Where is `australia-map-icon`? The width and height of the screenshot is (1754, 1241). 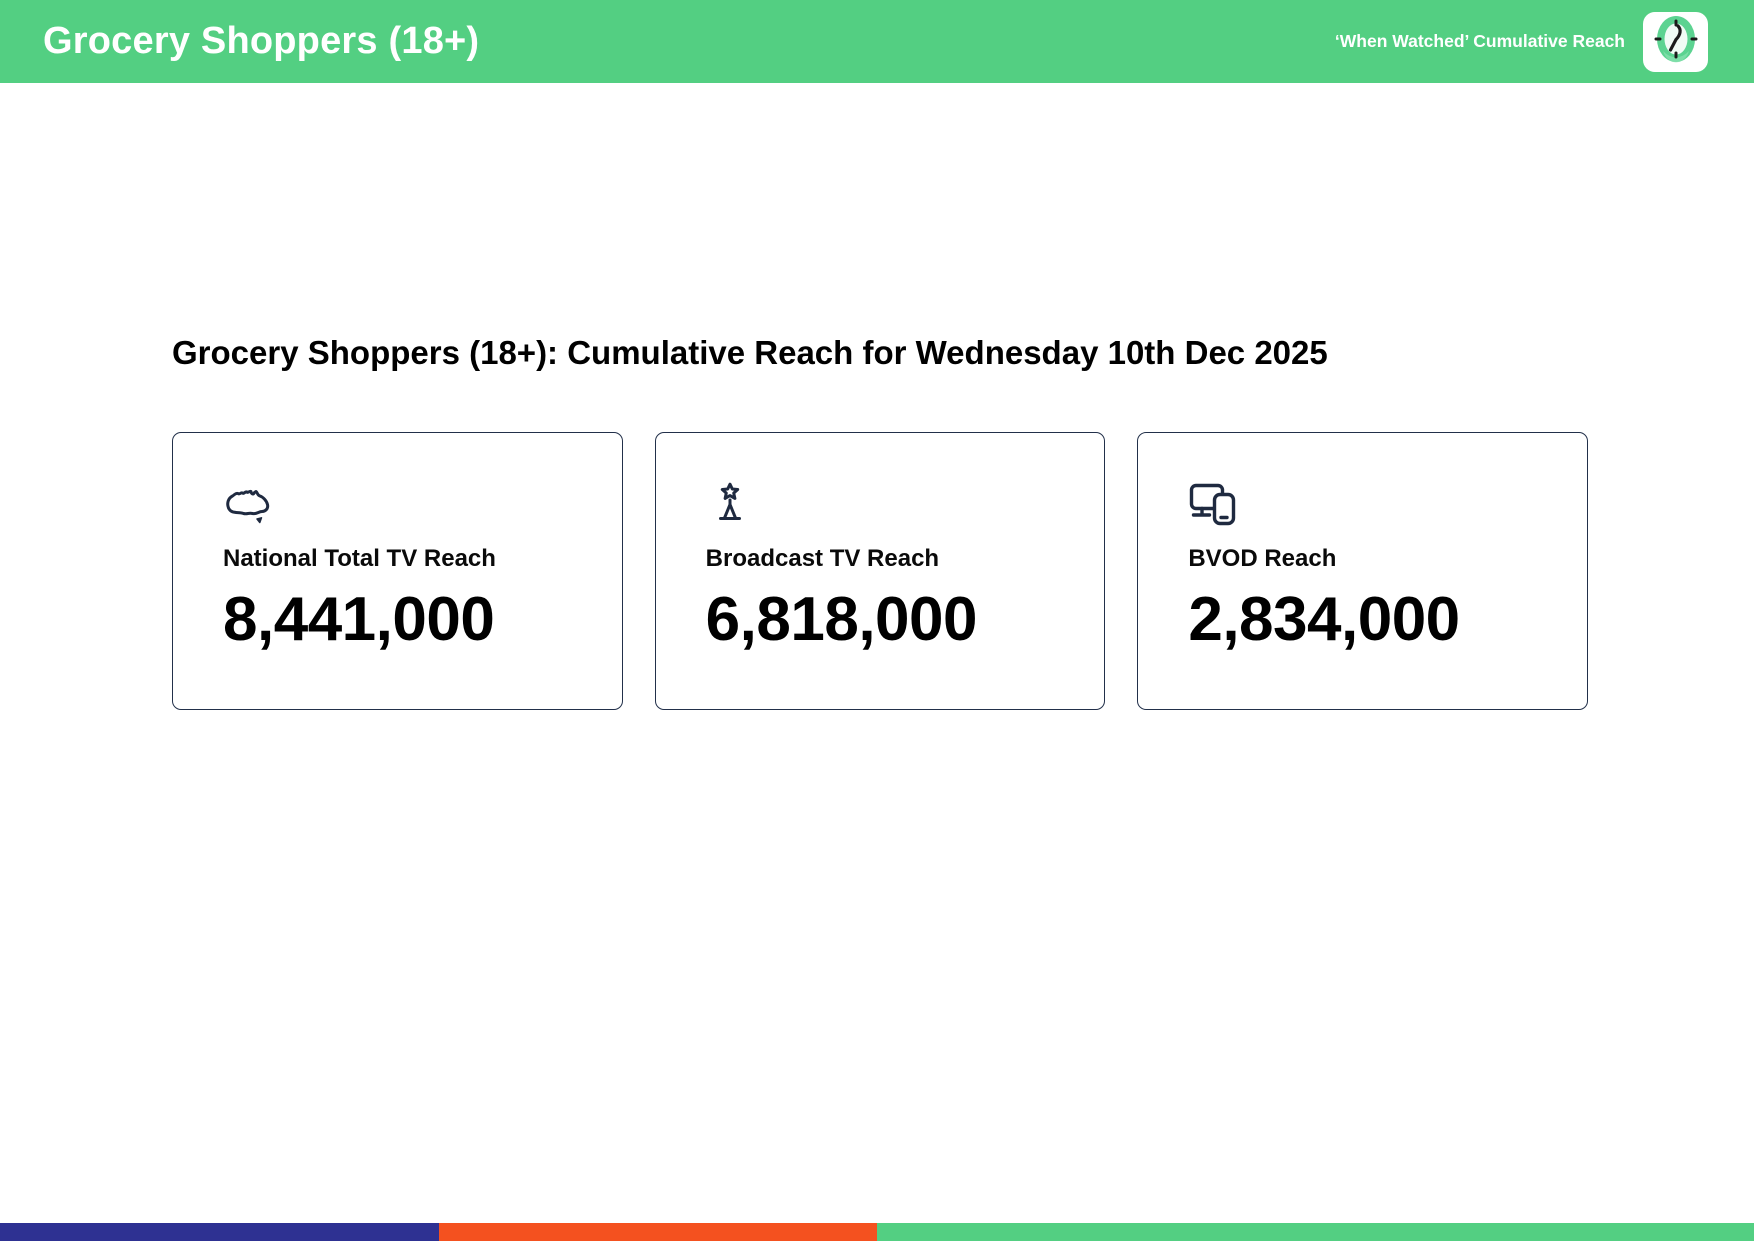
australia-map-icon is located at coordinates (412, 505).